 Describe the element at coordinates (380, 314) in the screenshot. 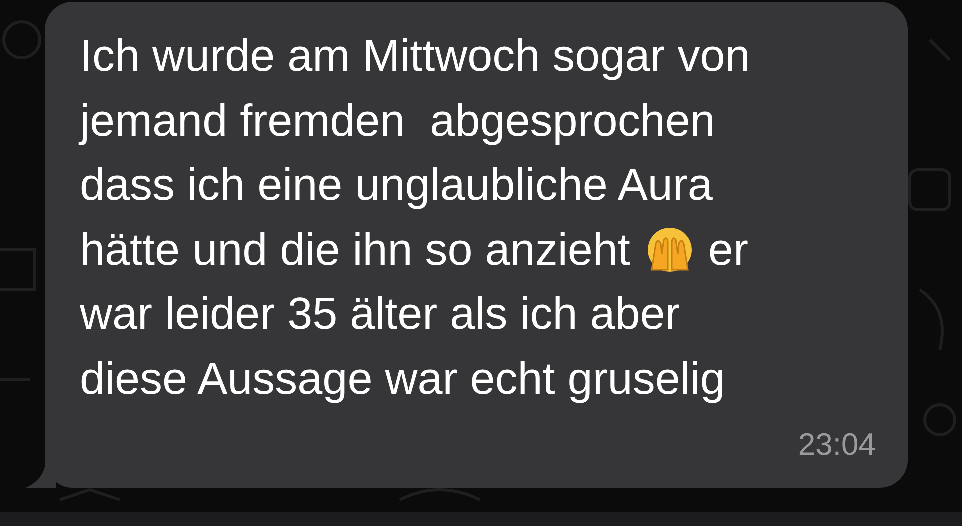

I see `message-text: war leider 35 älter als ich aber` at that location.